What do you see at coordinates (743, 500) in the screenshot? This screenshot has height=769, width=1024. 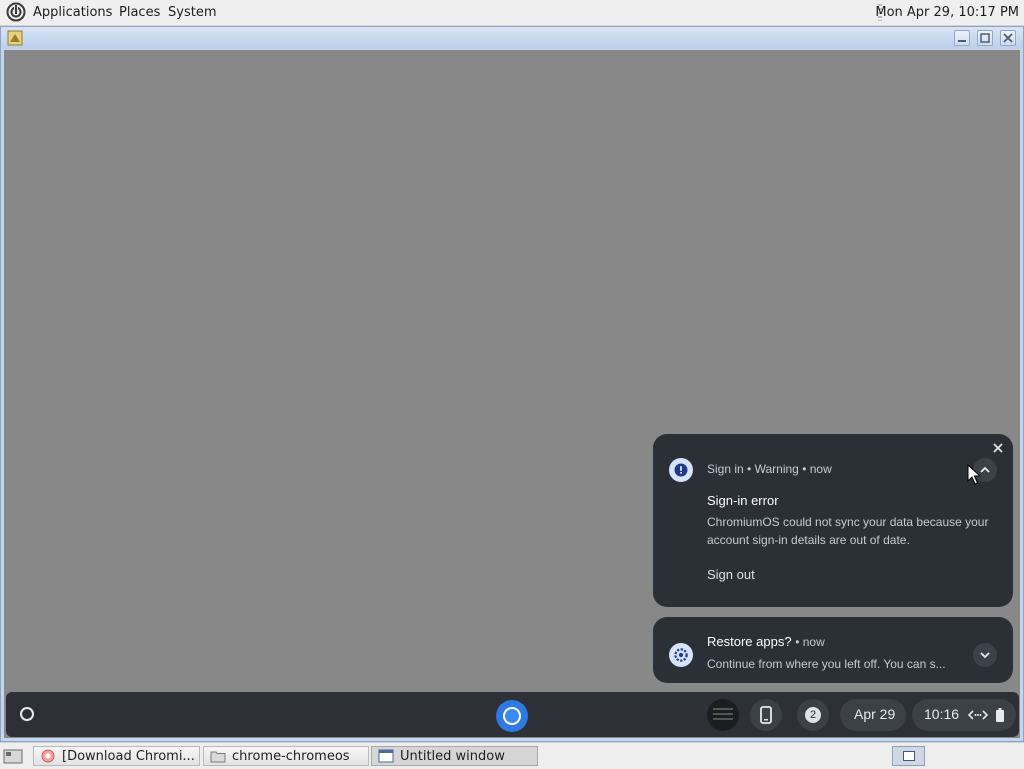 I see `notification-title: Sign-in error` at bounding box center [743, 500].